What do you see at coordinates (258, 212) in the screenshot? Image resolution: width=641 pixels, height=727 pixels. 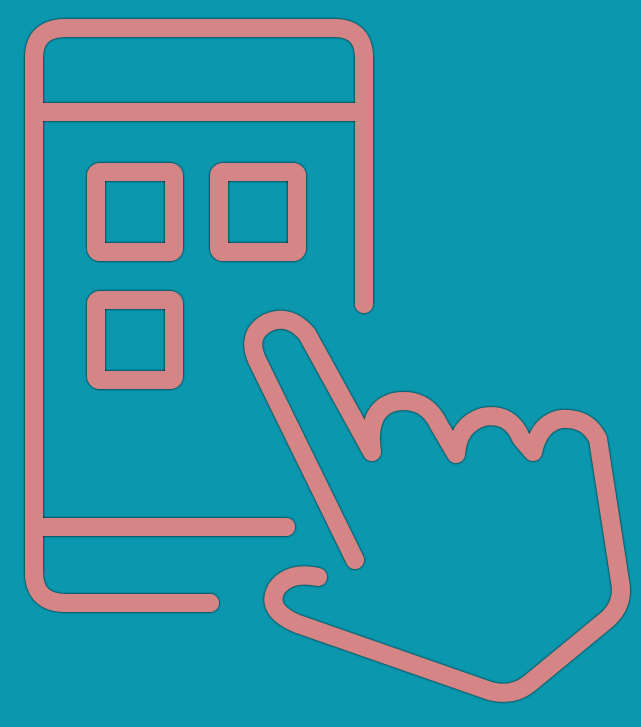 I see `app-tile-top-right` at bounding box center [258, 212].